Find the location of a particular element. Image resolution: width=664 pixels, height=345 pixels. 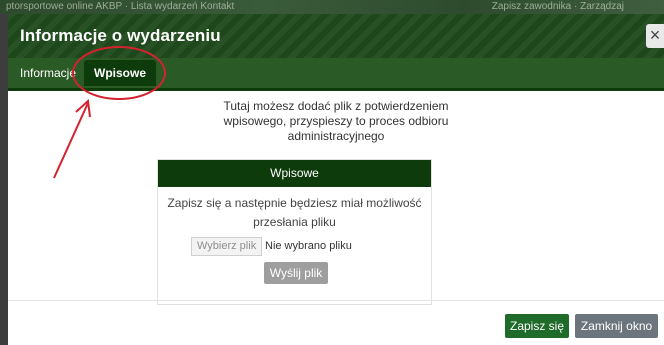

modal-header: Informacje o wydarzeniu × is located at coordinates (336, 36).